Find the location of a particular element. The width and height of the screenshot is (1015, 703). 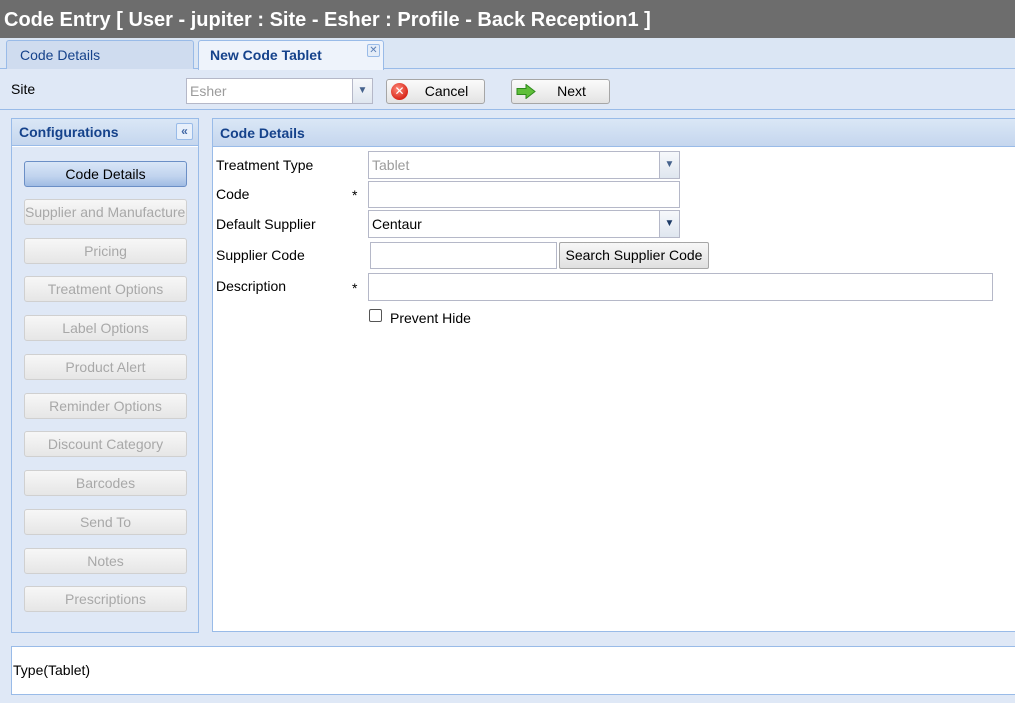

cancel-button-label: Cancel is located at coordinates (446, 91).